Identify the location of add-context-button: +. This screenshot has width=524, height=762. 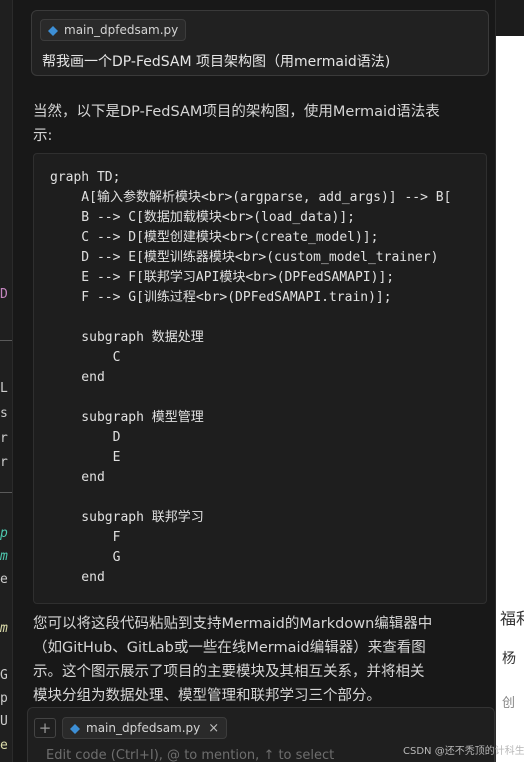
(45, 728).